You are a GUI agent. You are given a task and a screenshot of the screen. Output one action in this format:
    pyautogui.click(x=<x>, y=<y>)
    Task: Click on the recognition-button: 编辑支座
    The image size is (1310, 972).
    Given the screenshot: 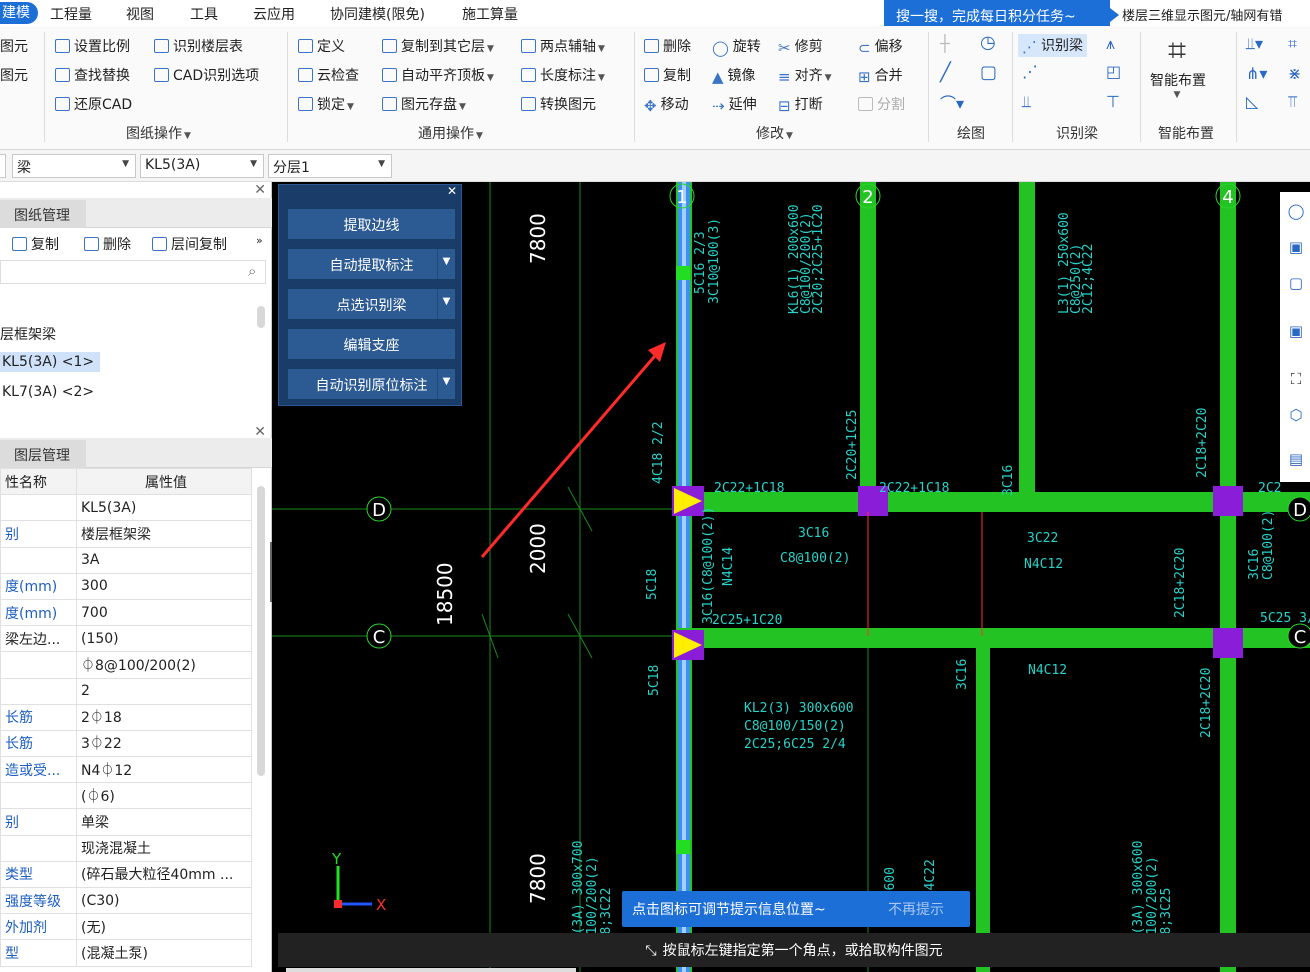 What is the action you would take?
    pyautogui.click(x=371, y=344)
    